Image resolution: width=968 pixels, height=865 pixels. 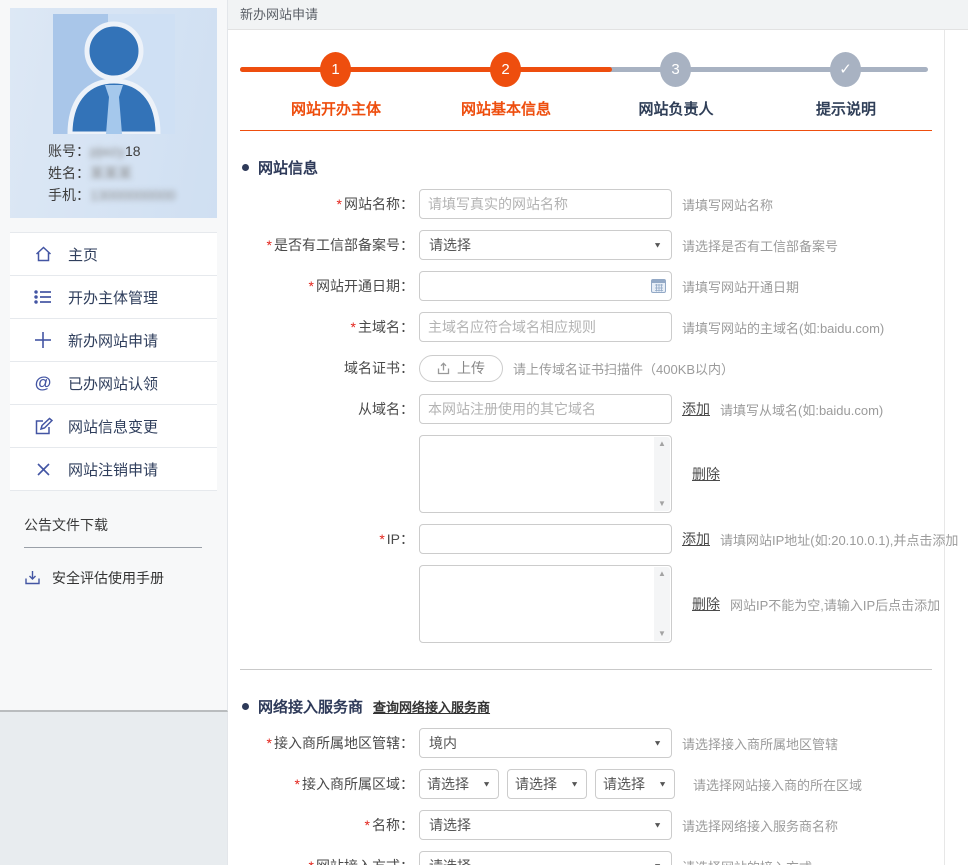 I want to click on step-4-circle: ✓, so click(x=845, y=69).